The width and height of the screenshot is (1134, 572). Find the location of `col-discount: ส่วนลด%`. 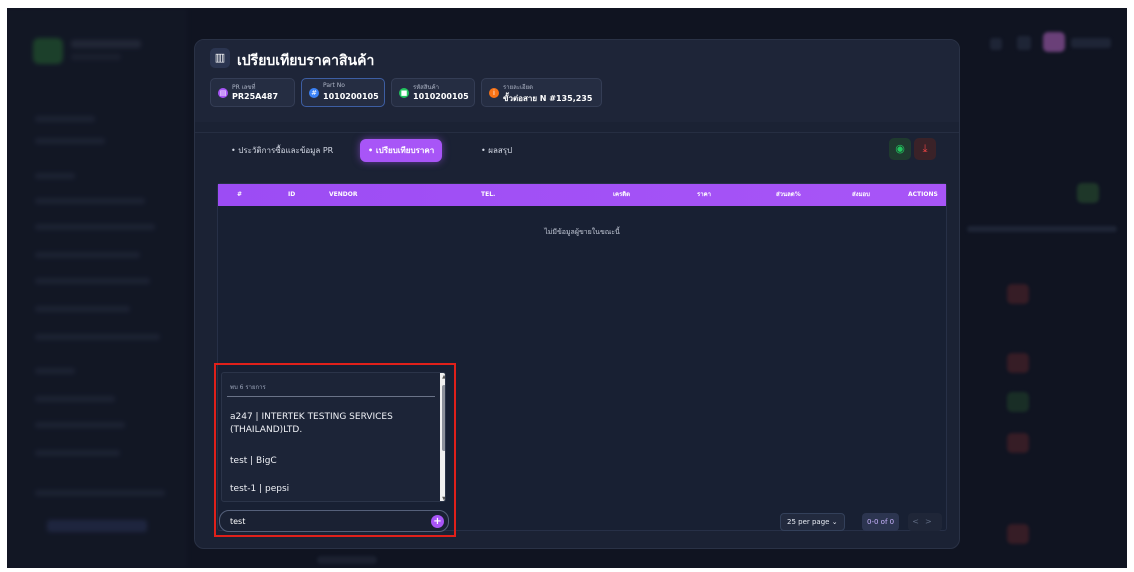

col-discount: ส่วนลด% is located at coordinates (788, 195).